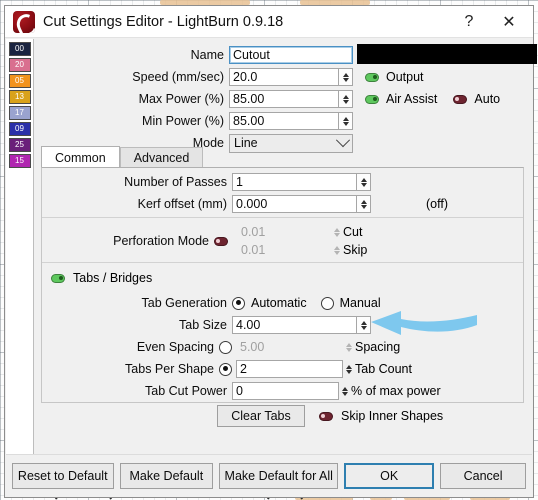  I want to click on close-icon: ✕, so click(509, 22).